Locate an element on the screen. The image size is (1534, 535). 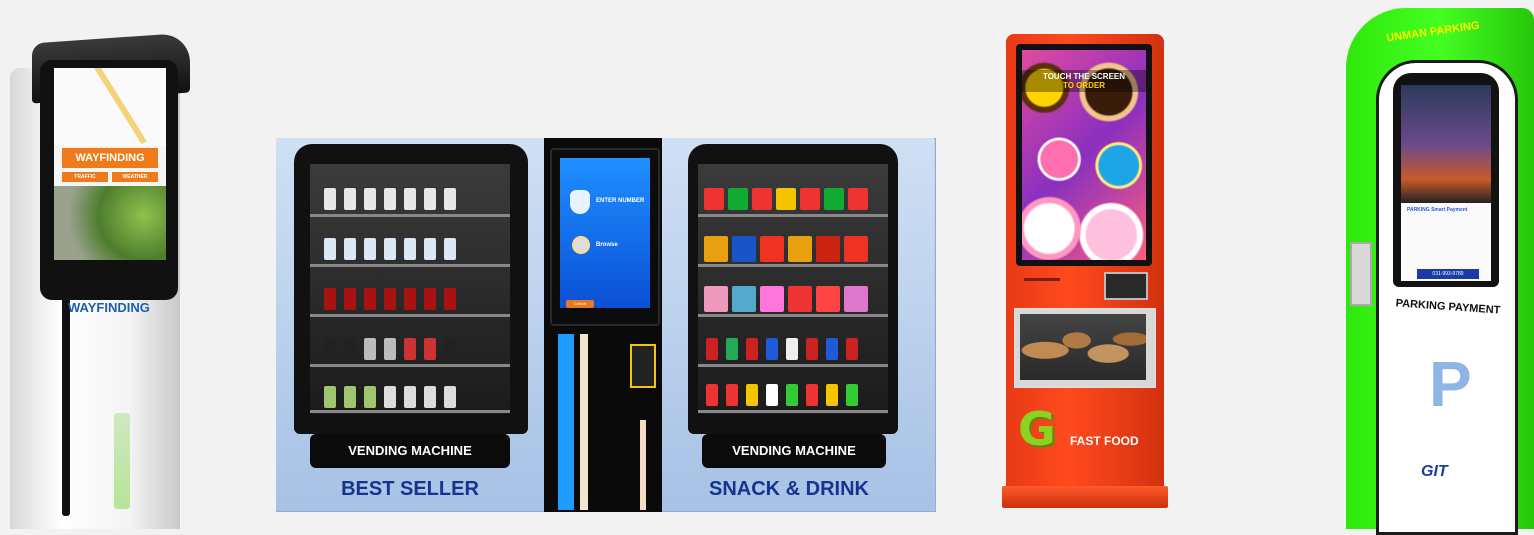
snack-drink-title: SNACK & DRINK is located at coordinates (789, 489).